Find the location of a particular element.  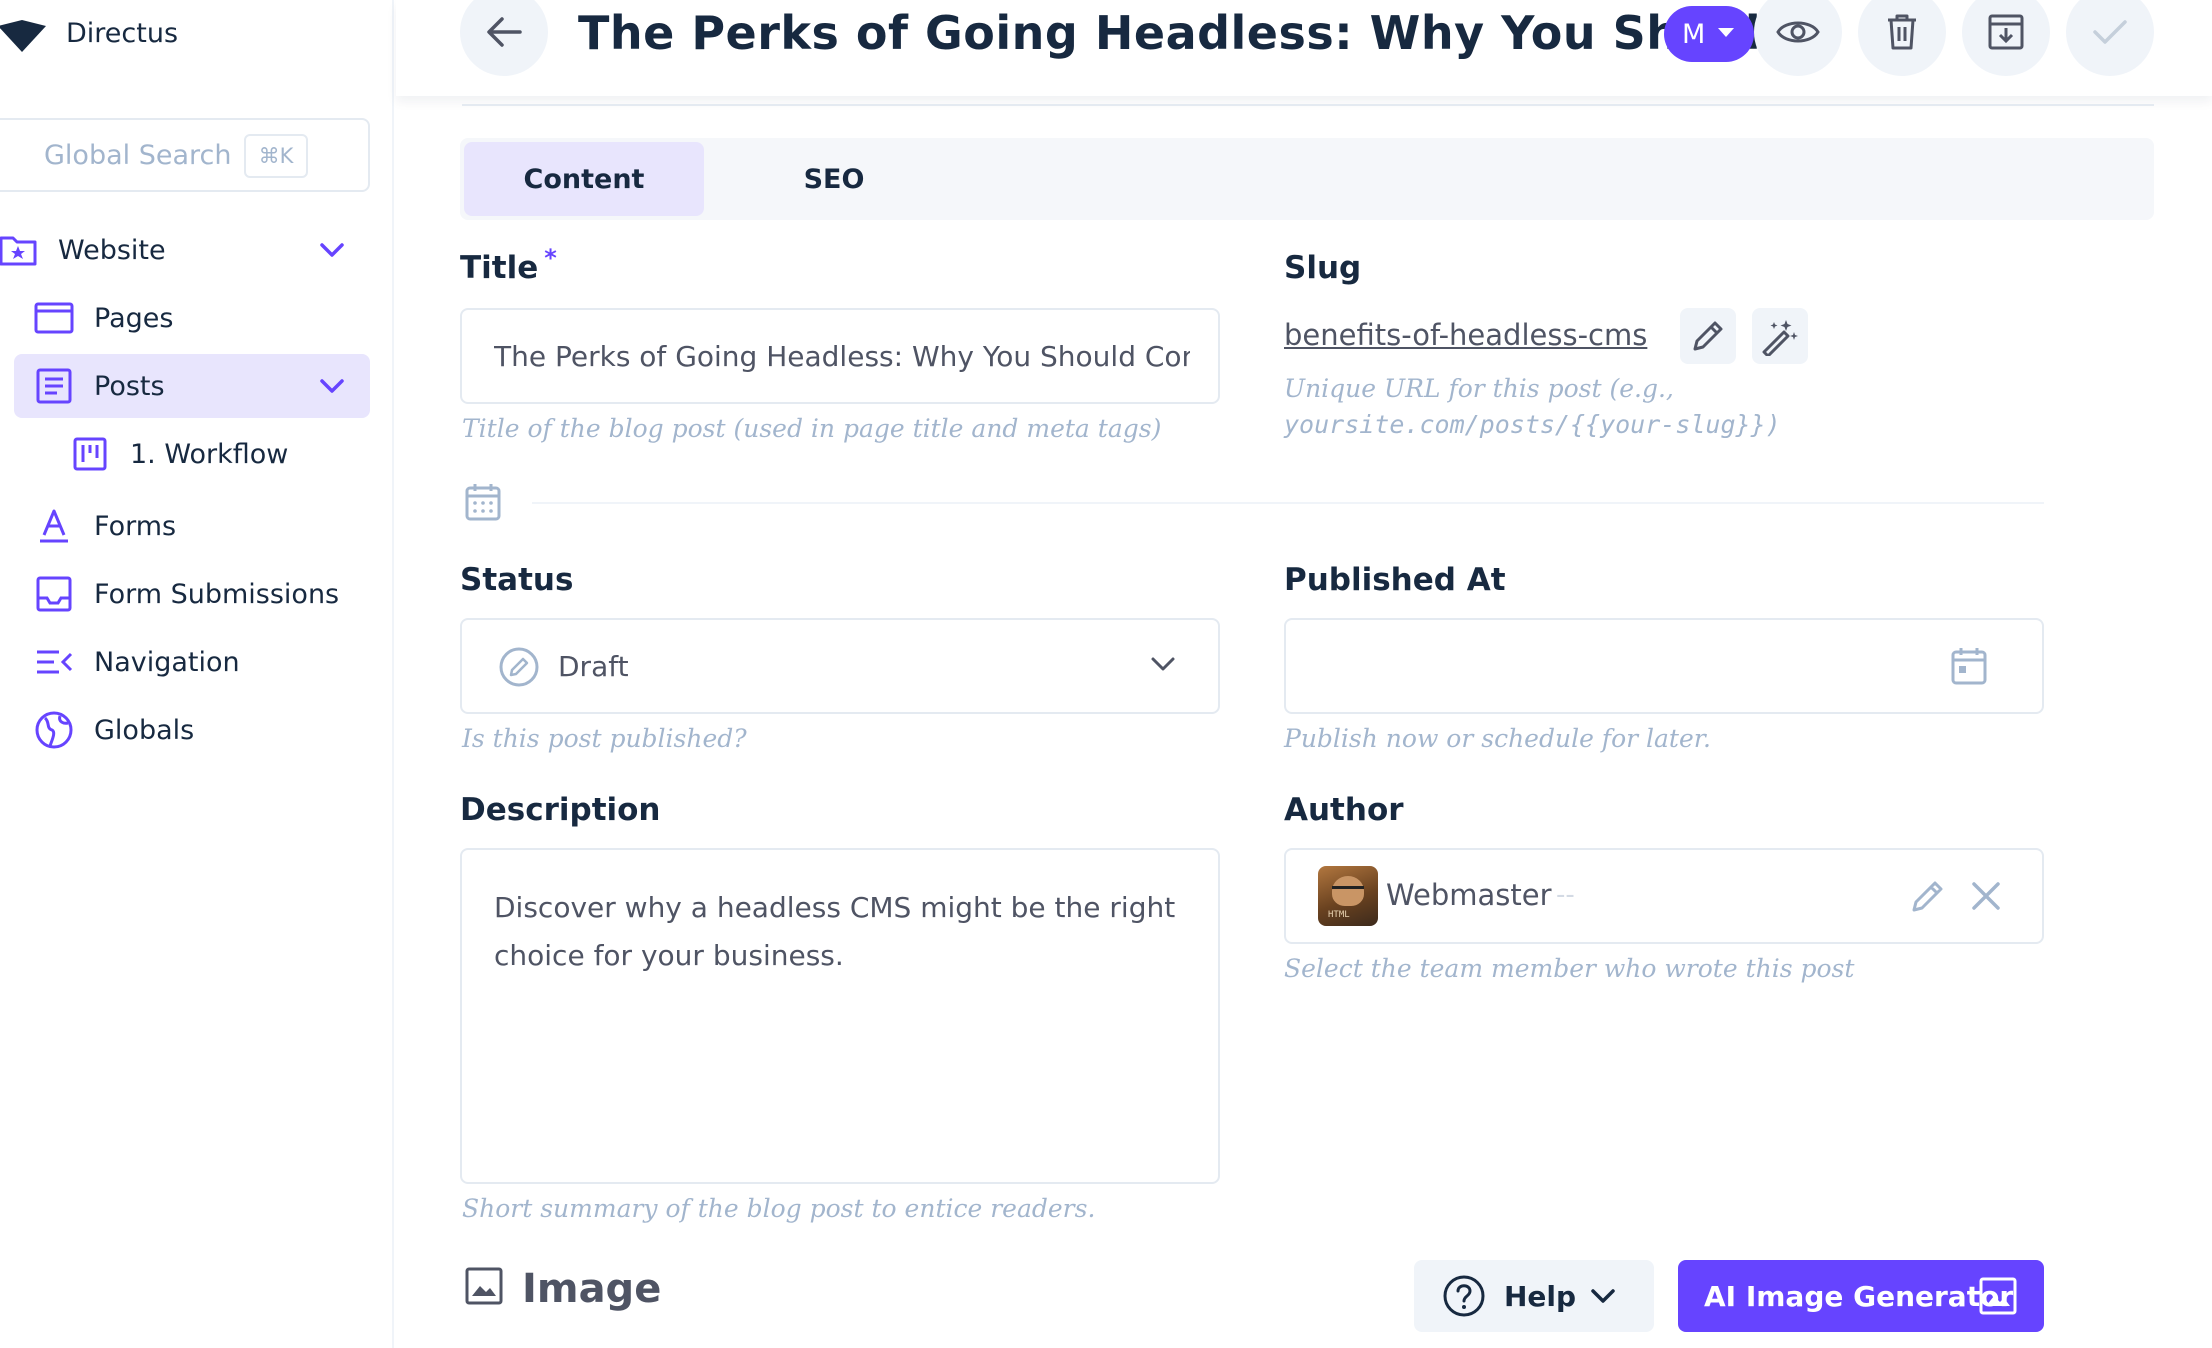

kanban-icon is located at coordinates (90, 454).